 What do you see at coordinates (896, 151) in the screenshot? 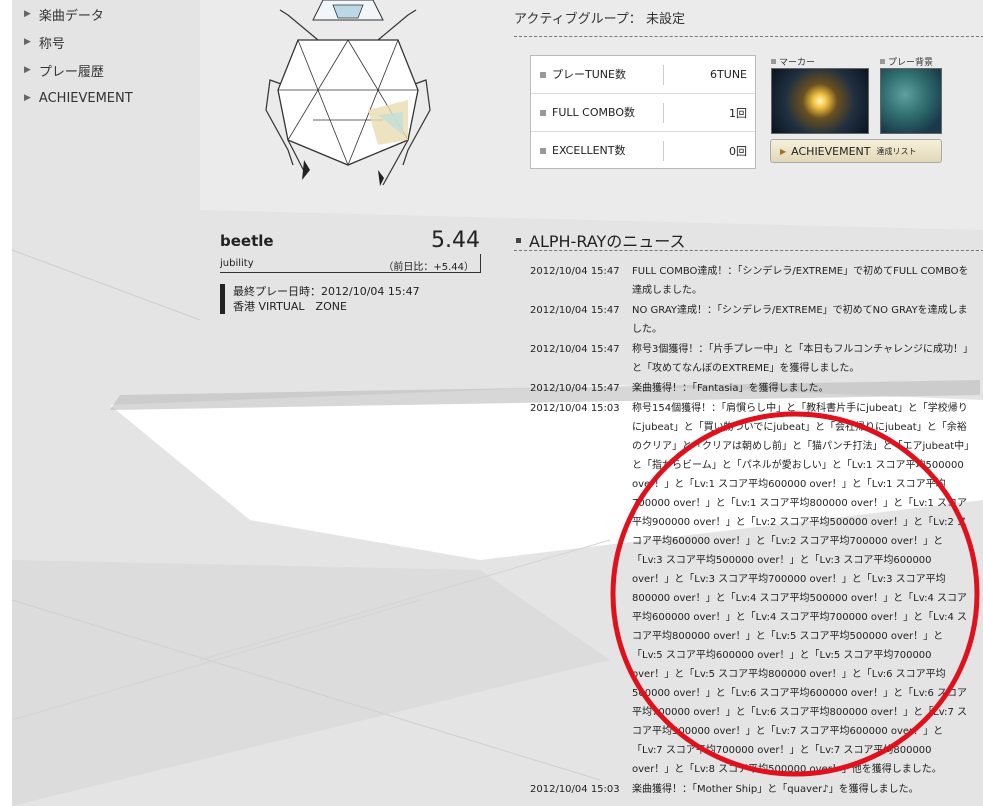
I see `achievement-button-sub: 達成リスト` at bounding box center [896, 151].